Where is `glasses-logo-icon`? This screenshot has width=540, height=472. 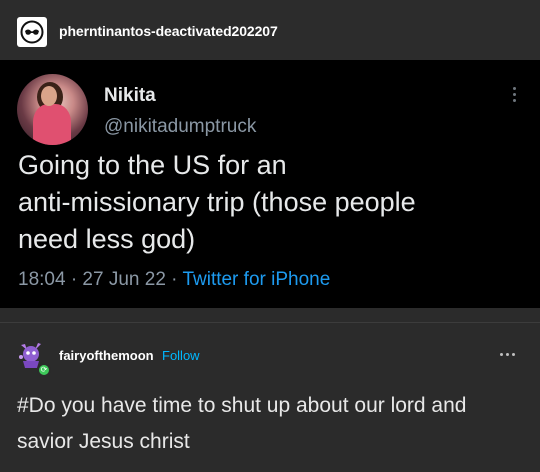
glasses-logo-icon is located at coordinates (32, 32).